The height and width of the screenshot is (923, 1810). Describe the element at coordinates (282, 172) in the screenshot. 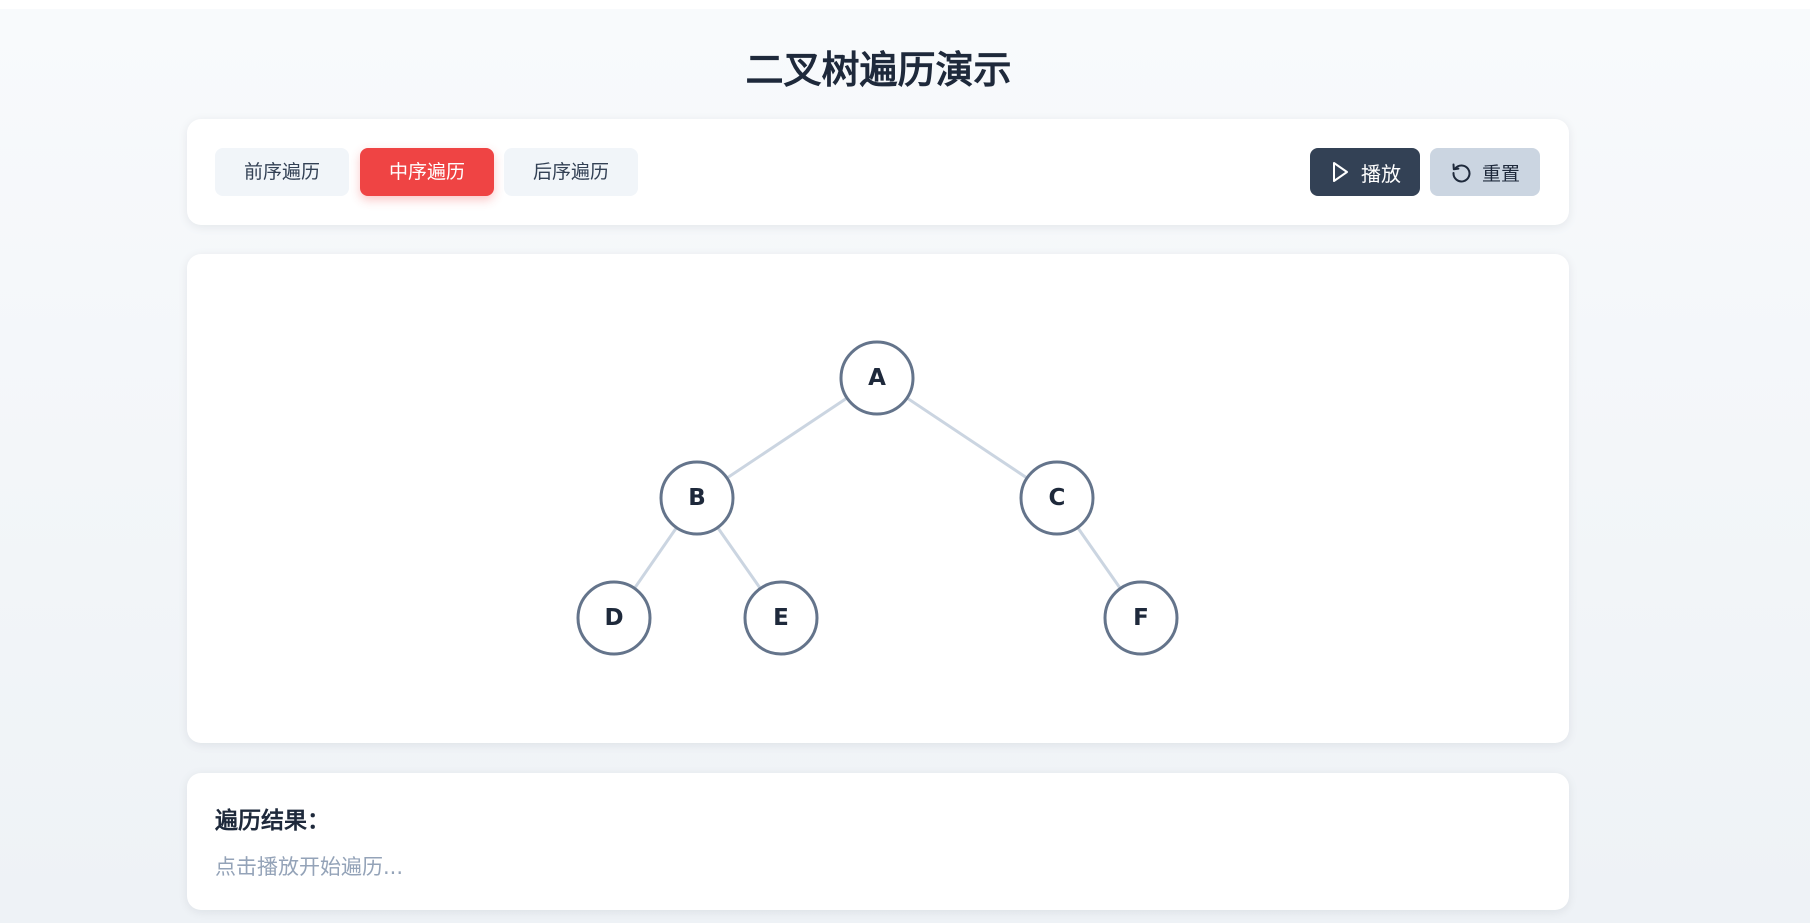

I see `tab-preorder: 前序遍历` at that location.